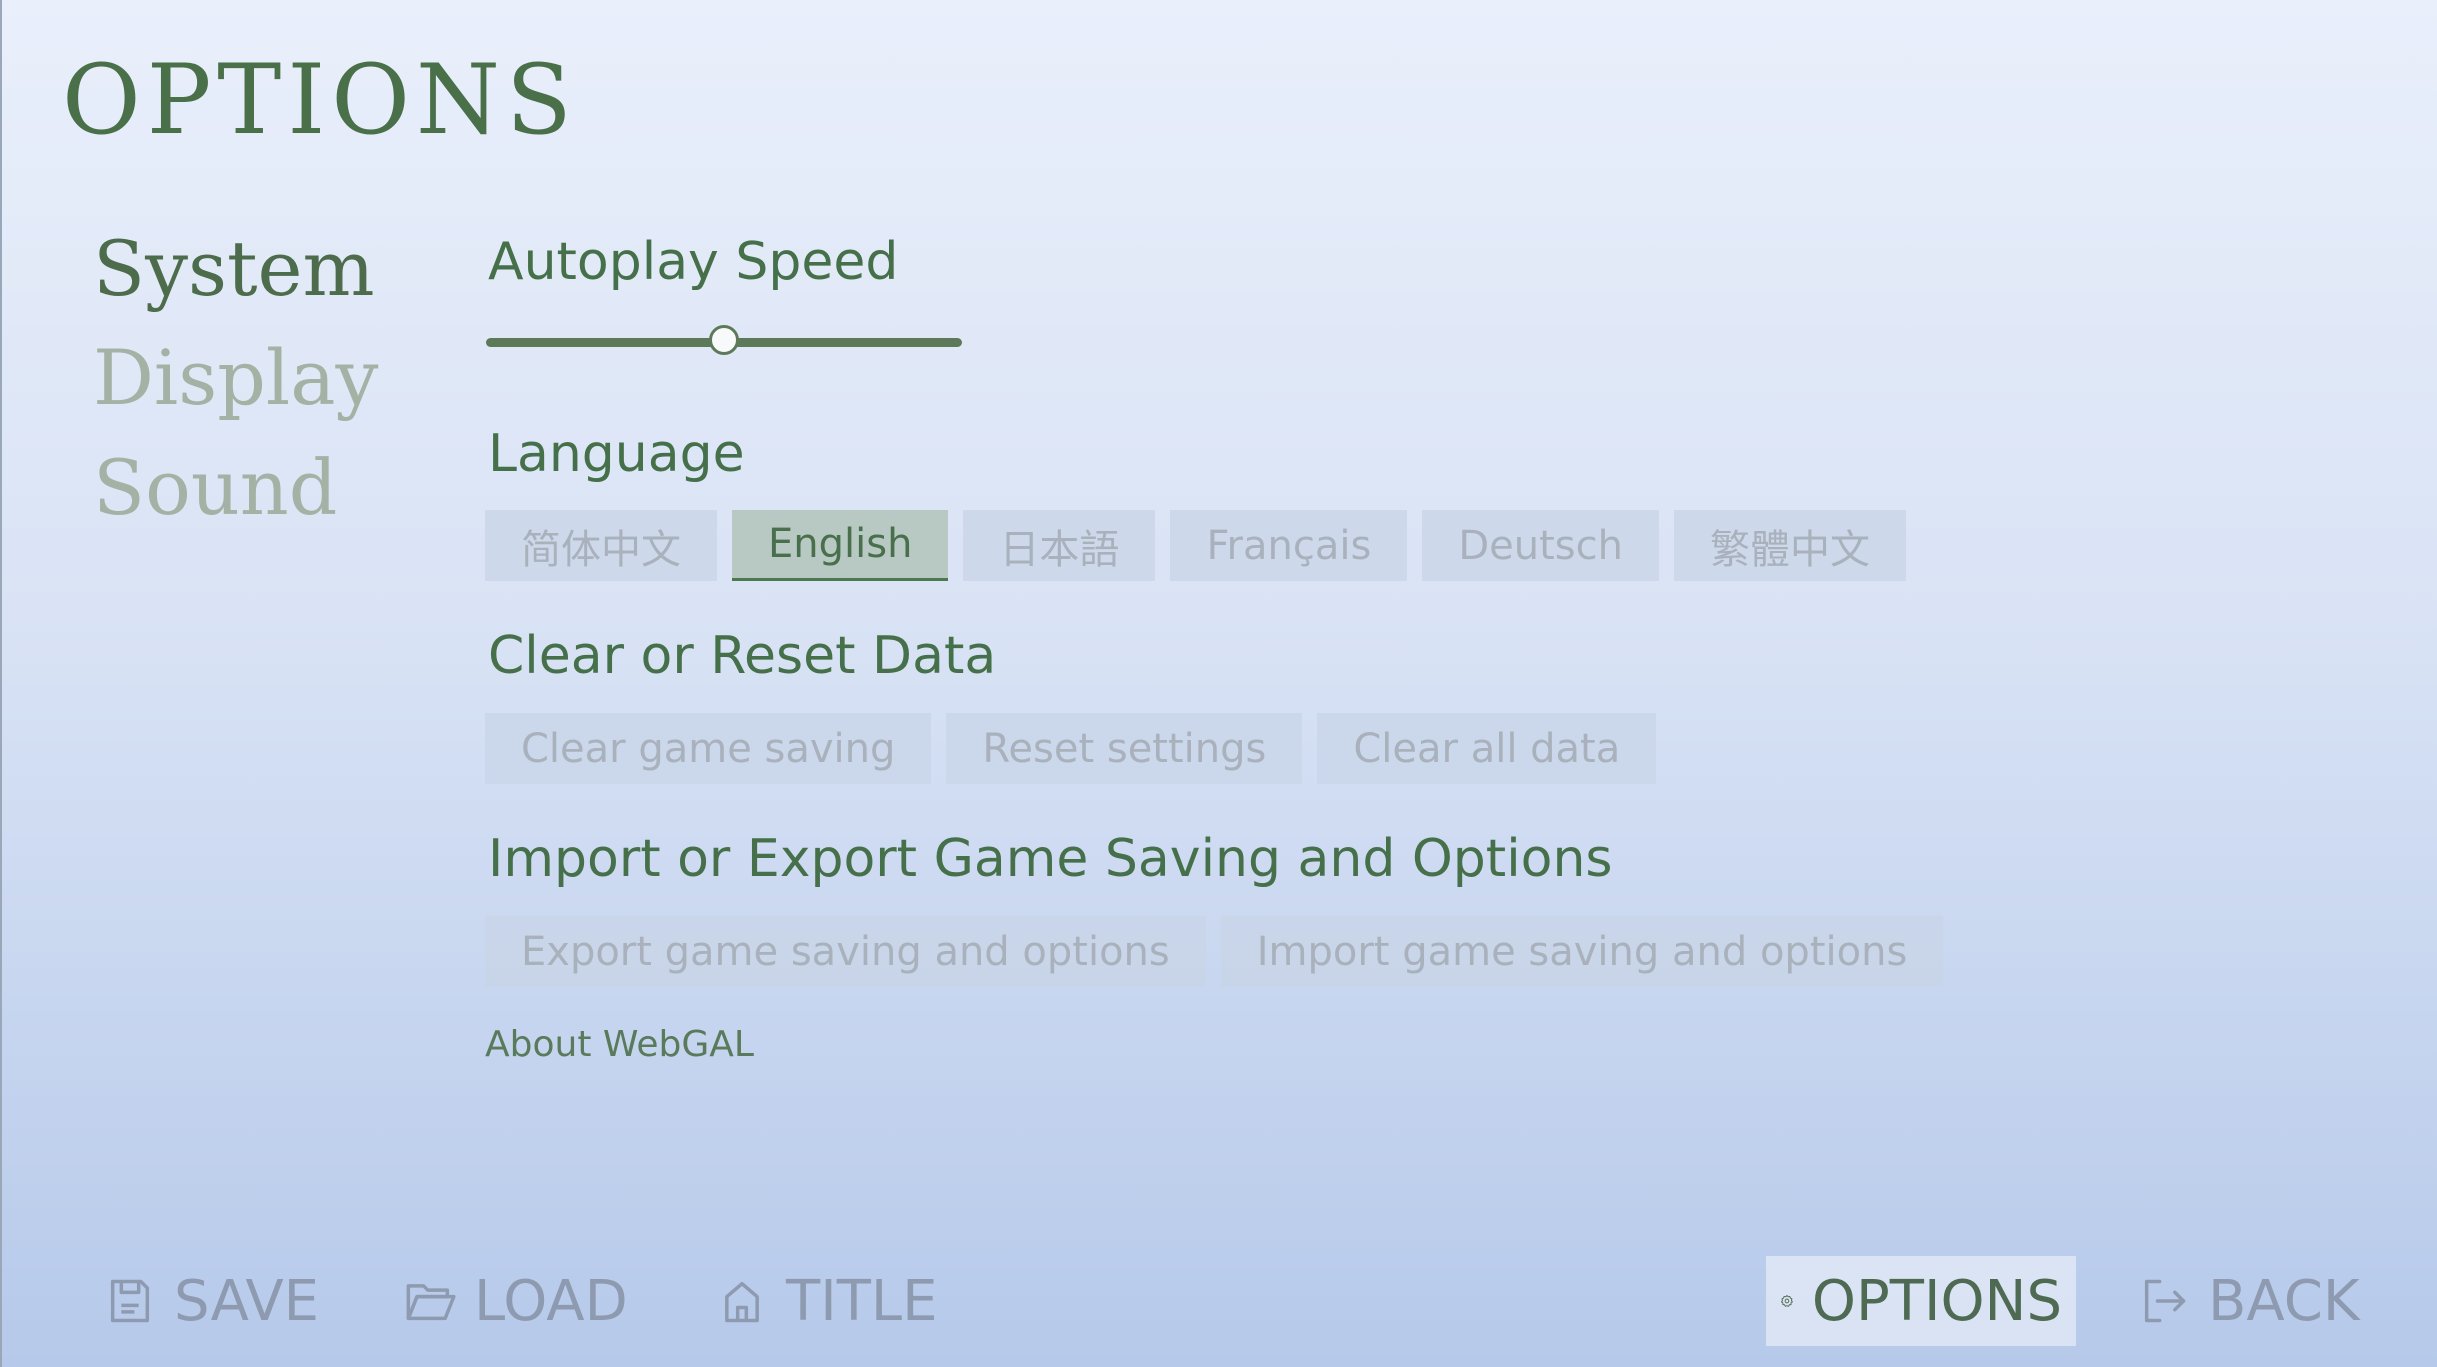  Describe the element at coordinates (1936, 1301) in the screenshot. I see `options-label: OPTIONS` at that location.